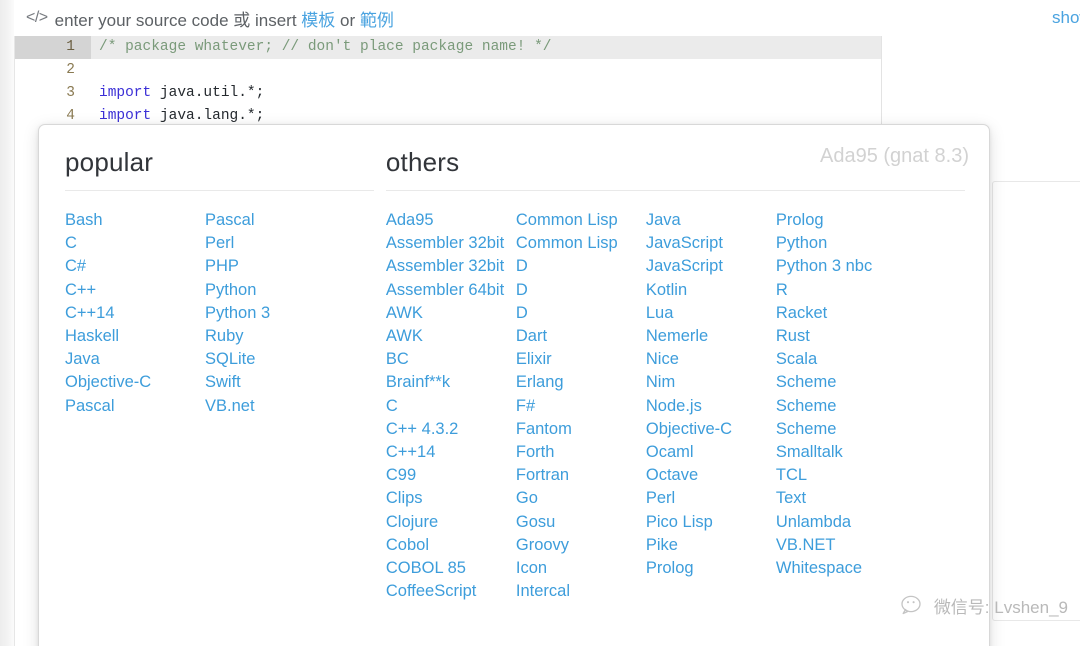 Image resolution: width=1080 pixels, height=646 pixels. I want to click on show-link: show, so click(1066, 18).